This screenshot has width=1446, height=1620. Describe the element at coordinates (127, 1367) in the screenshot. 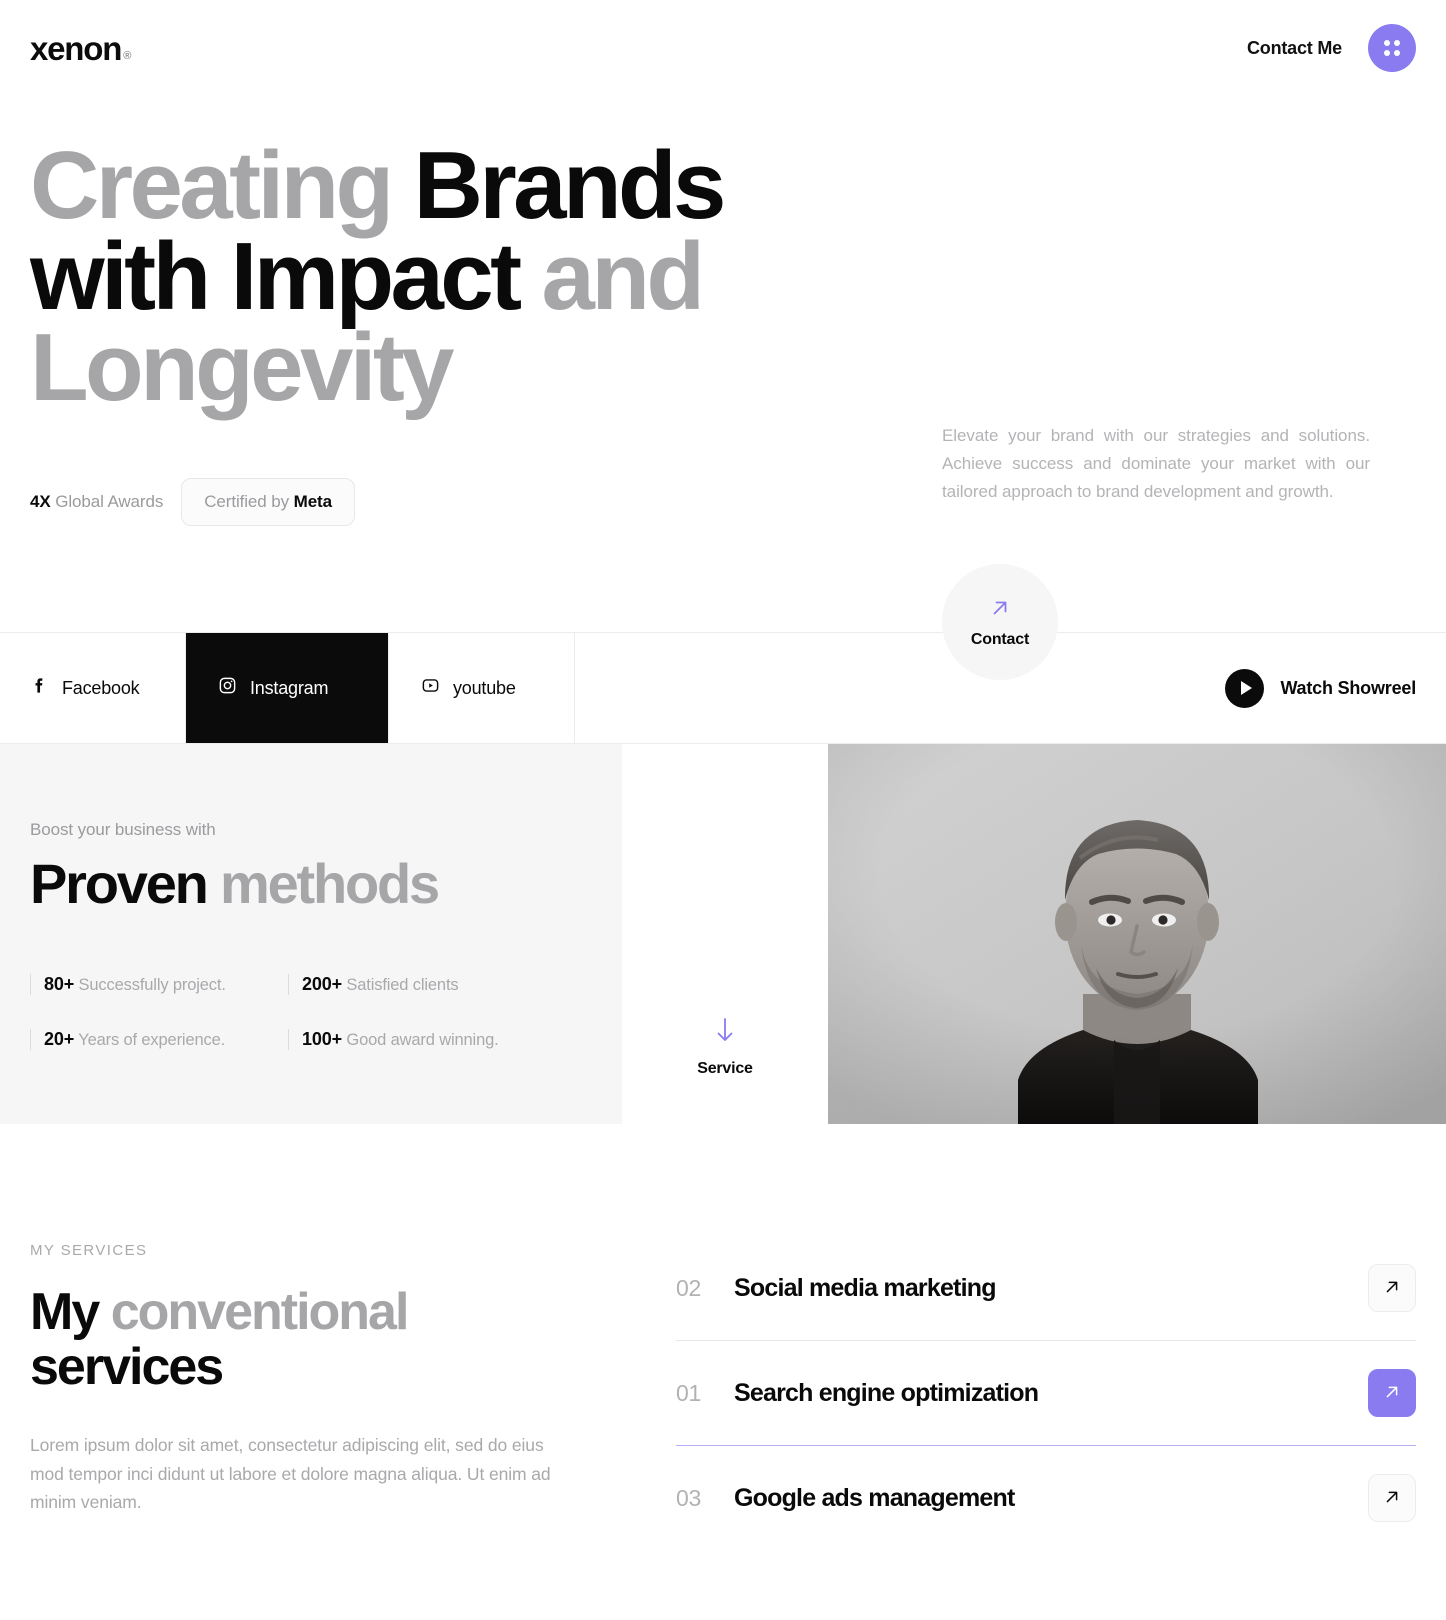

I see `services-title-part-3: services` at that location.